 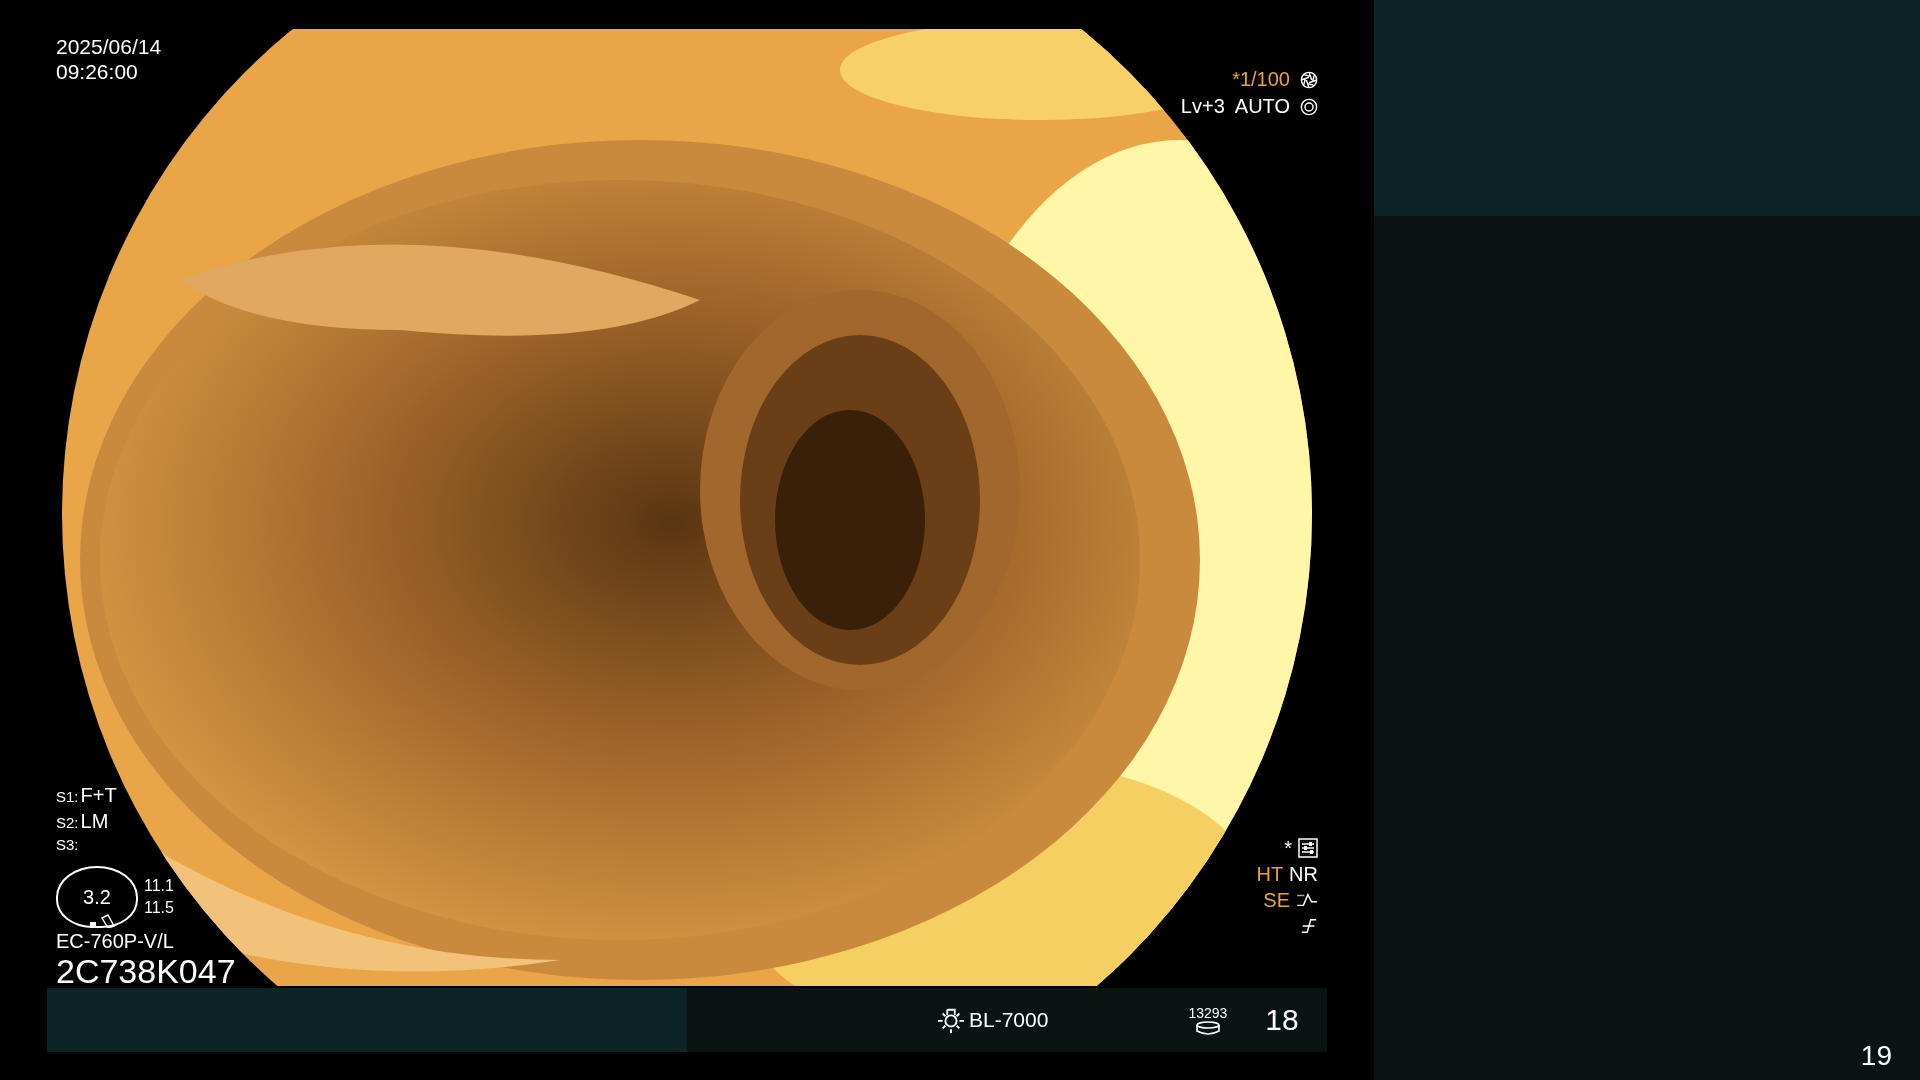 What do you see at coordinates (1309, 79) in the screenshot?
I see `aperture-icon` at bounding box center [1309, 79].